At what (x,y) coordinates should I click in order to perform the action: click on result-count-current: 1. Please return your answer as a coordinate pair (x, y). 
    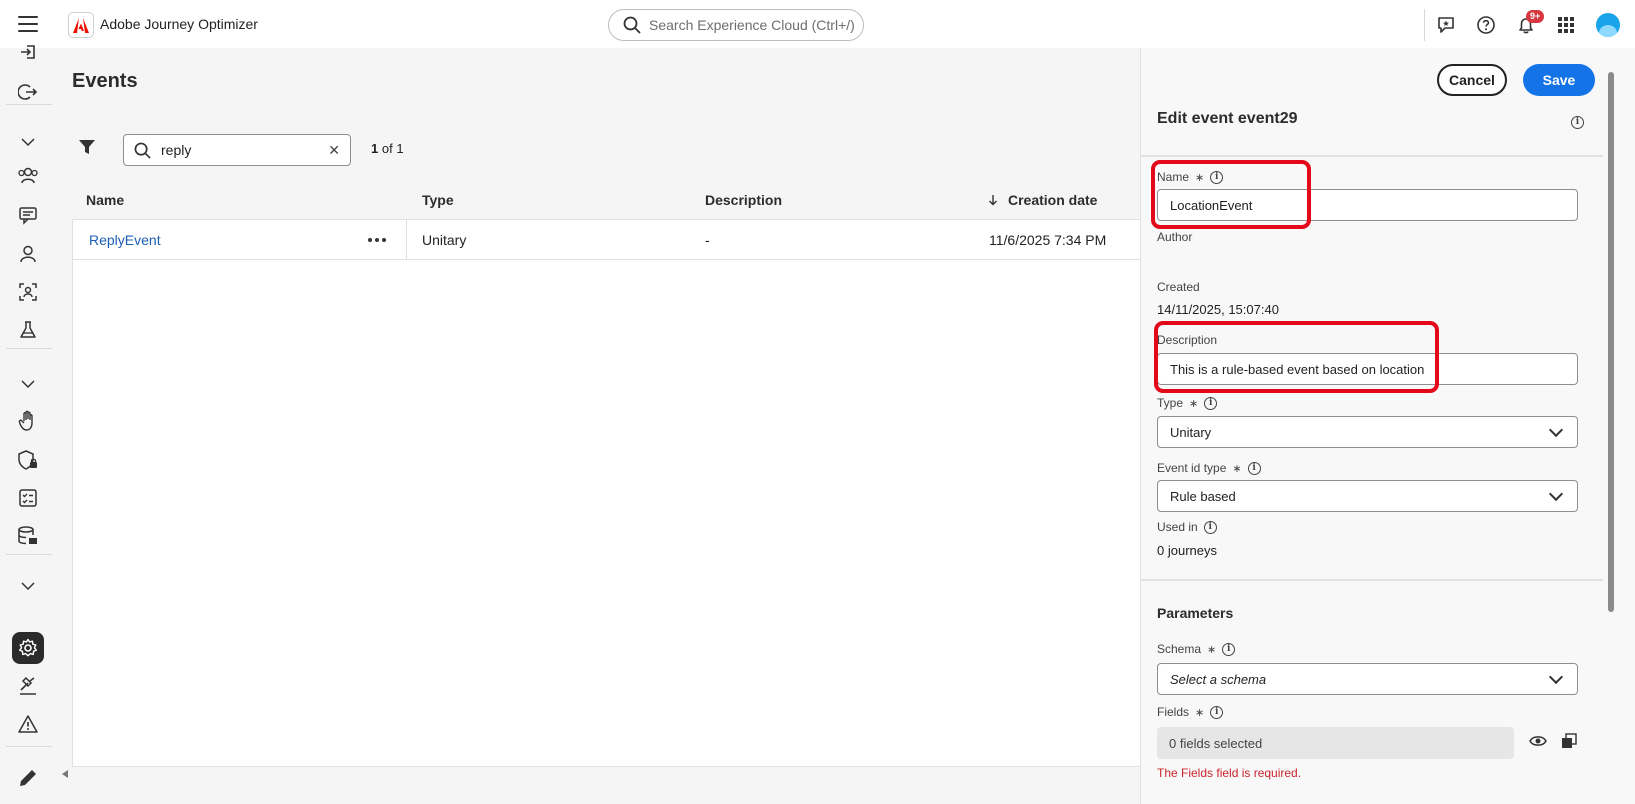
    Looking at the image, I should click on (375, 148).